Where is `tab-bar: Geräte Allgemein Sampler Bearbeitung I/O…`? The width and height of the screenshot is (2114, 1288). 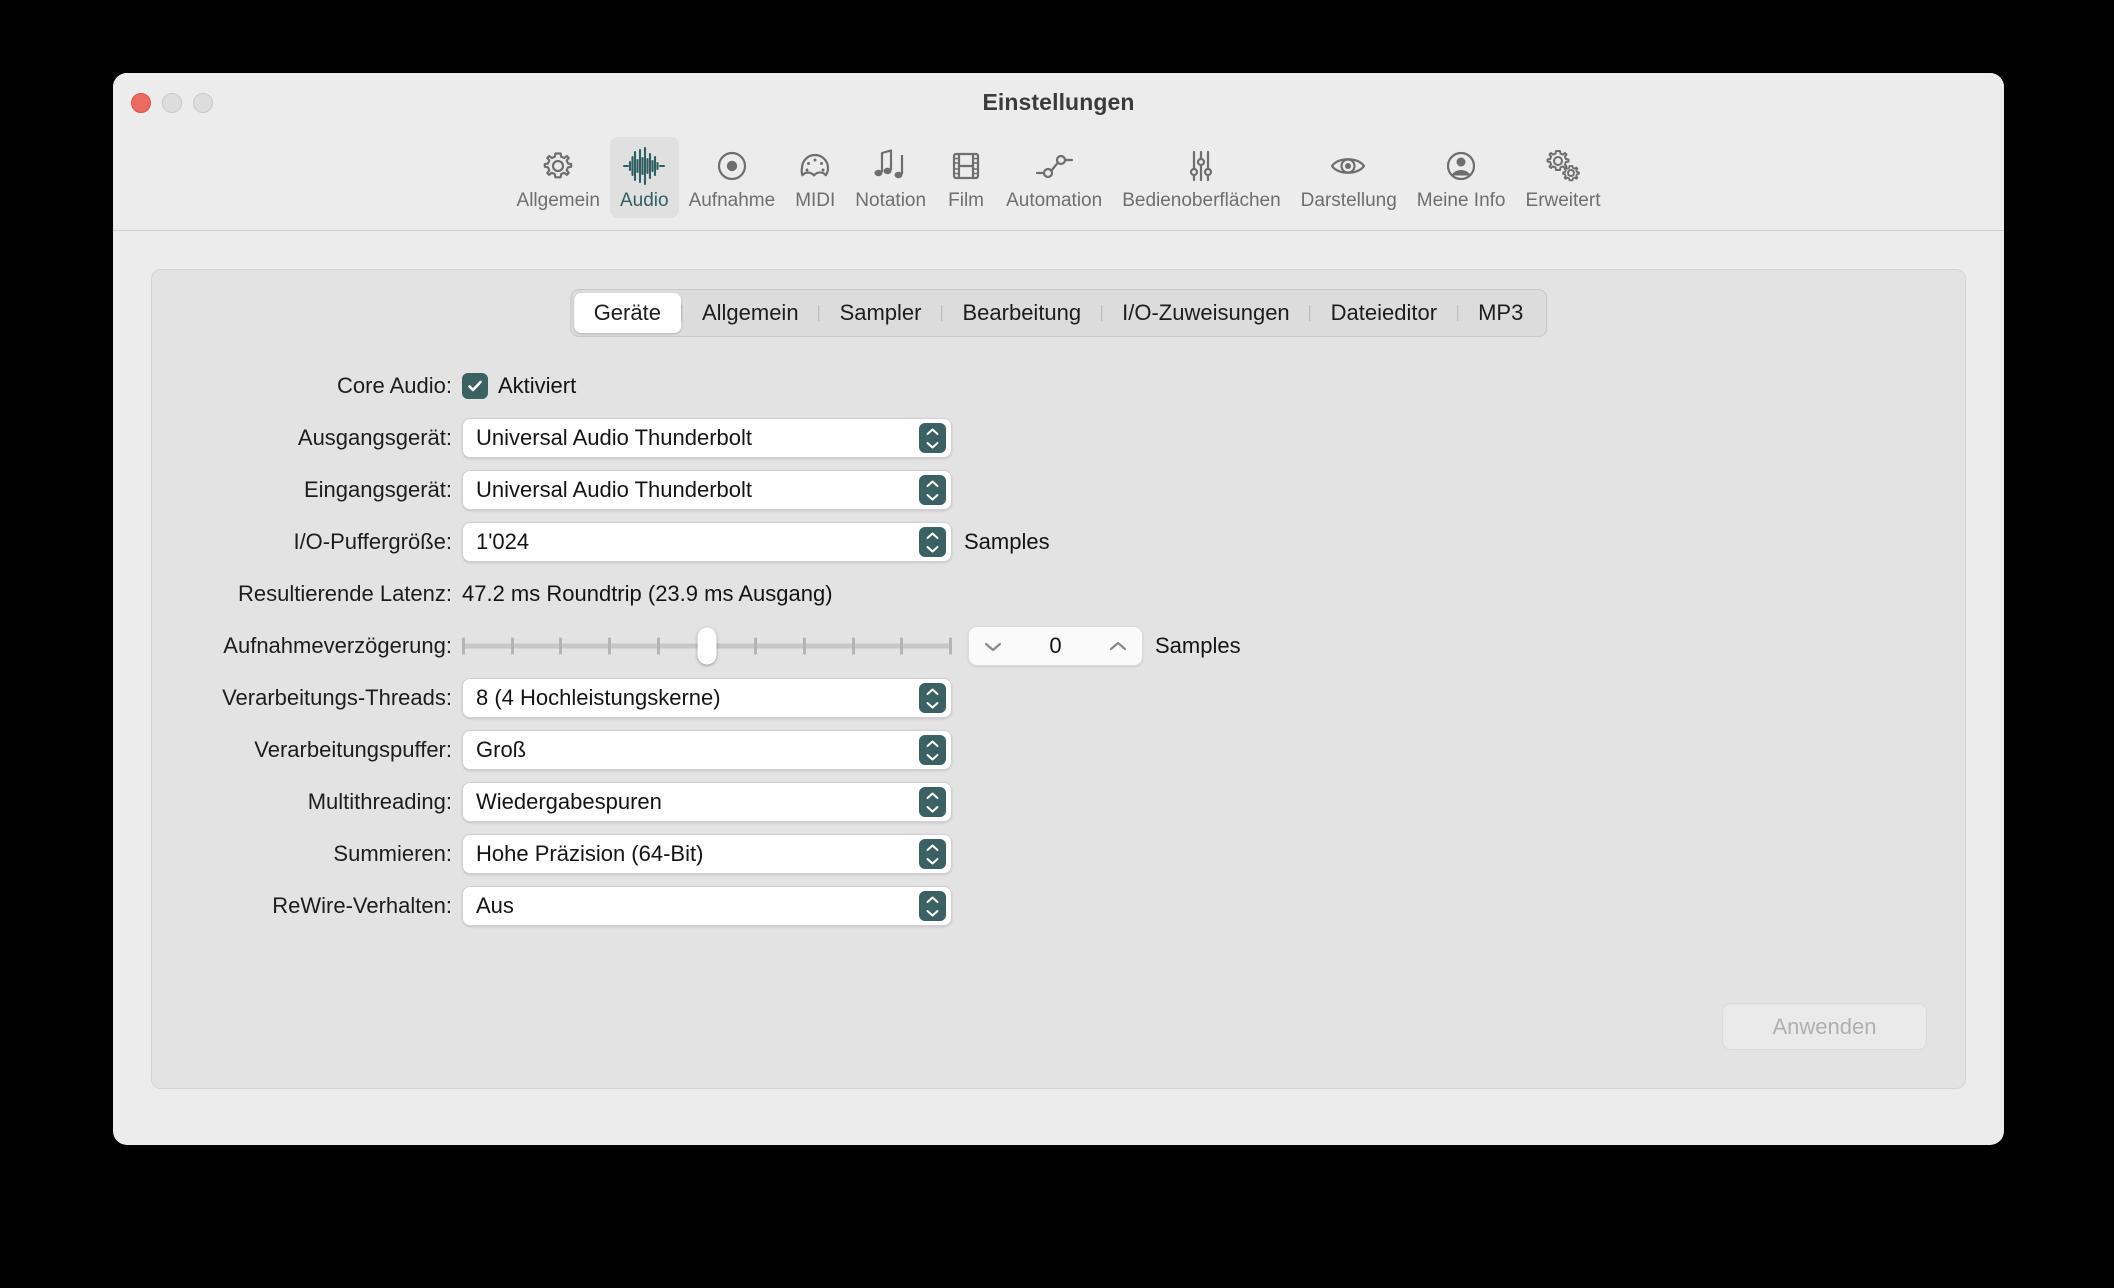 tab-bar: Geräte Allgemein Sampler Bearbeitung I/O… is located at coordinates (1058, 313).